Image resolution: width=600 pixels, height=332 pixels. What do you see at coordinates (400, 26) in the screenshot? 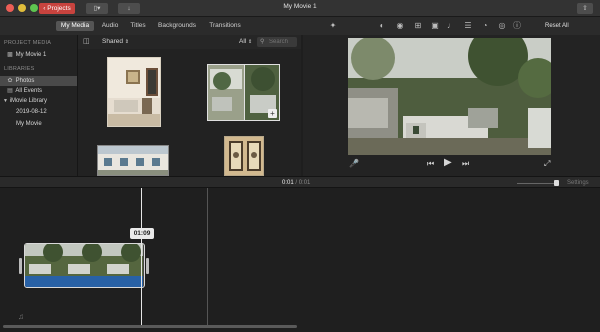
I see `color-correction-icon: ◉` at bounding box center [400, 26].